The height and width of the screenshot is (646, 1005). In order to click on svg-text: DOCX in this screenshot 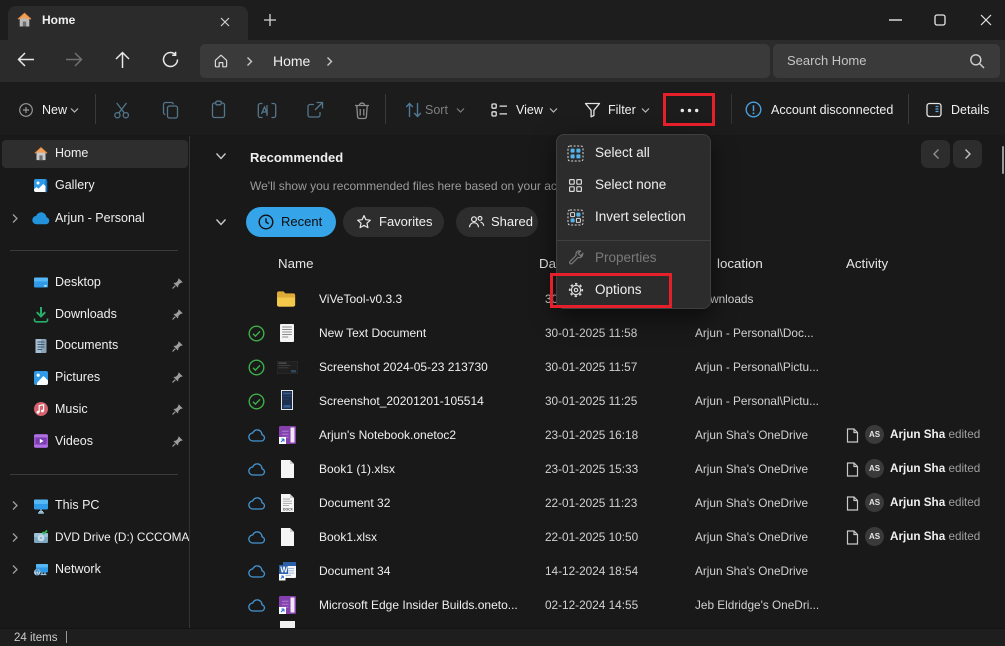, I will do `click(288, 510)`.